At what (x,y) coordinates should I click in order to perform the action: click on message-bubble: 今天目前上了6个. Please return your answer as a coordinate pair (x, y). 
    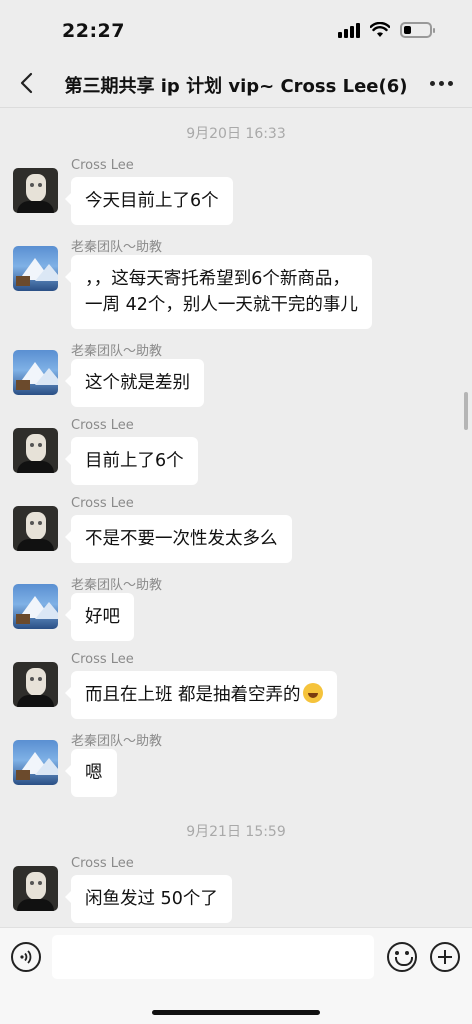
    Looking at the image, I should click on (149, 201).